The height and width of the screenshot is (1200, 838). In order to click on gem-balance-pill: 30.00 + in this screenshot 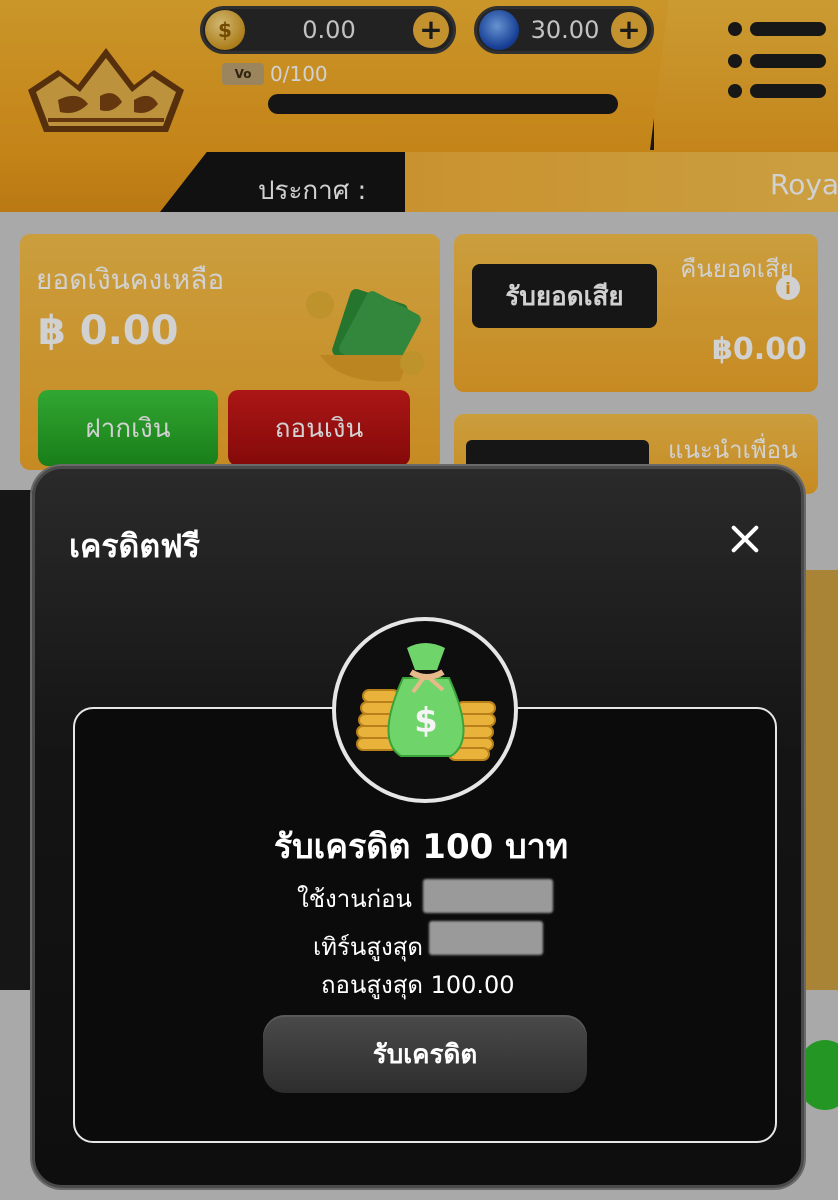, I will do `click(564, 30)`.